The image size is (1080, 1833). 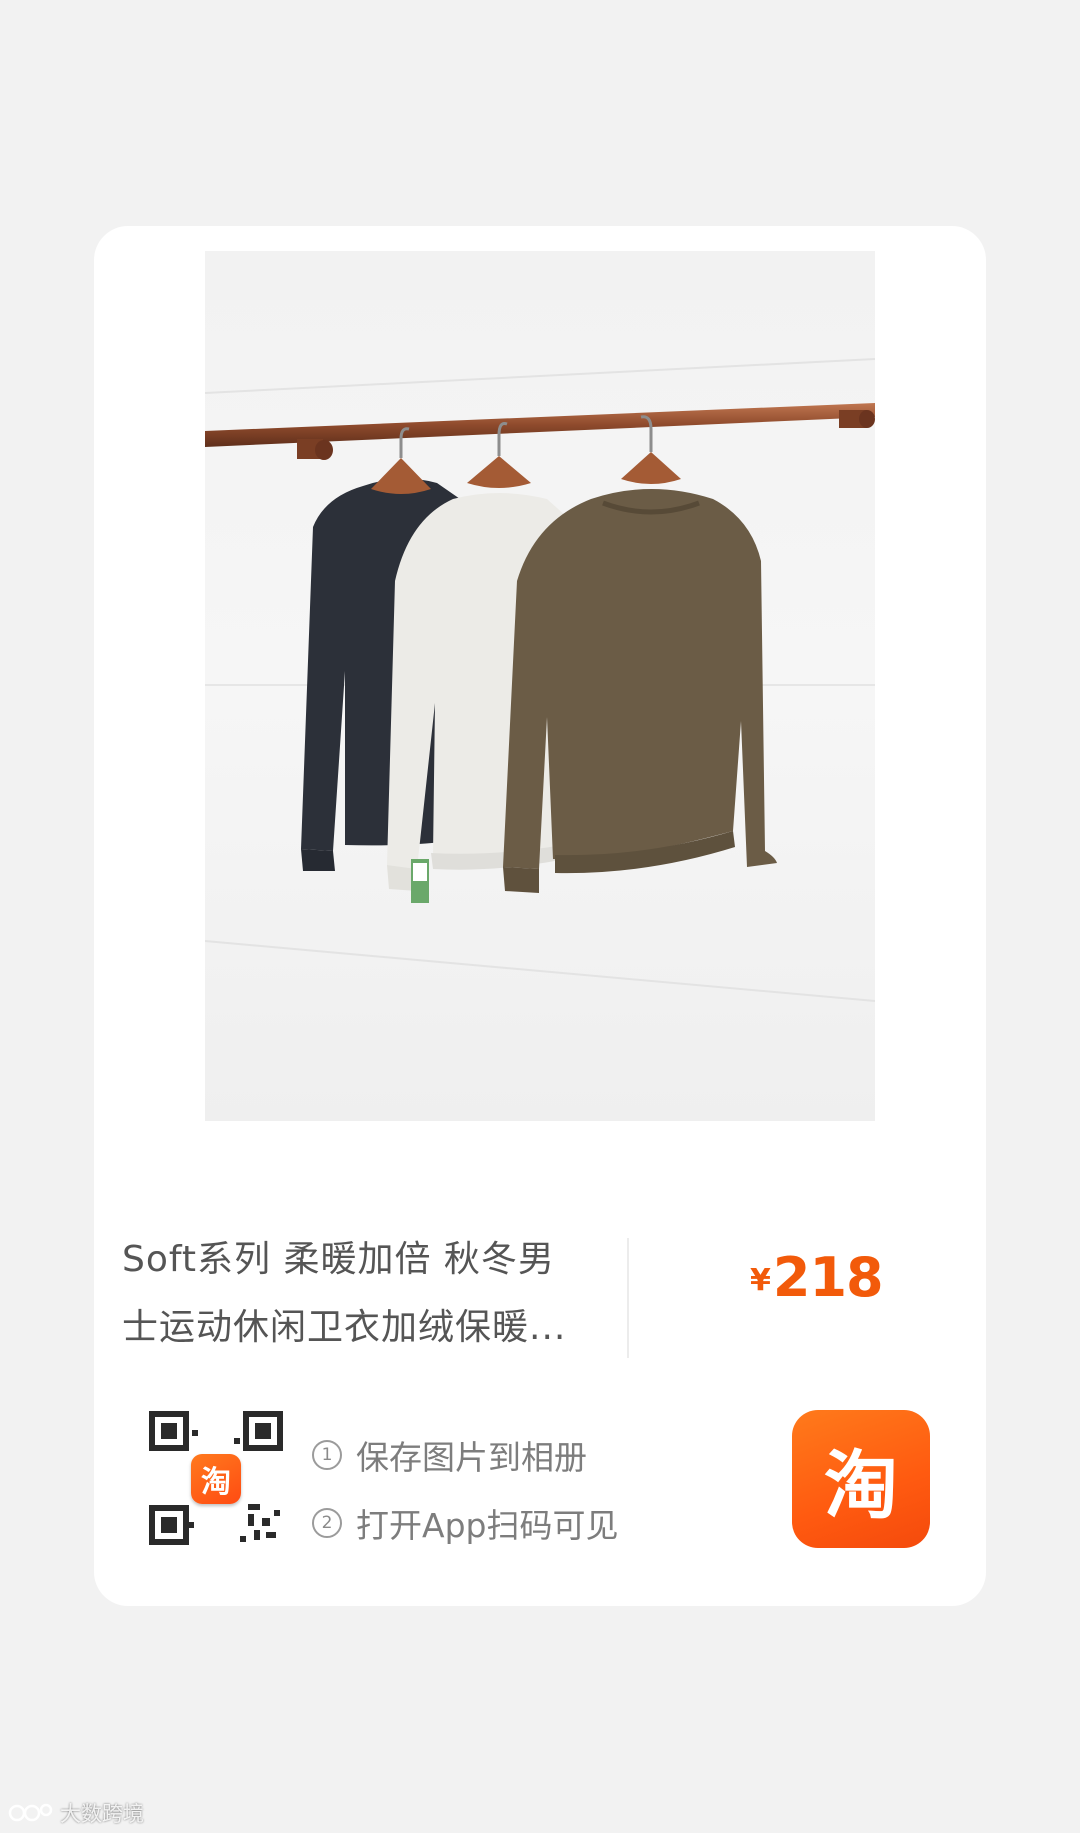 I want to click on watermark: 大数跨境, so click(x=76, y=1813).